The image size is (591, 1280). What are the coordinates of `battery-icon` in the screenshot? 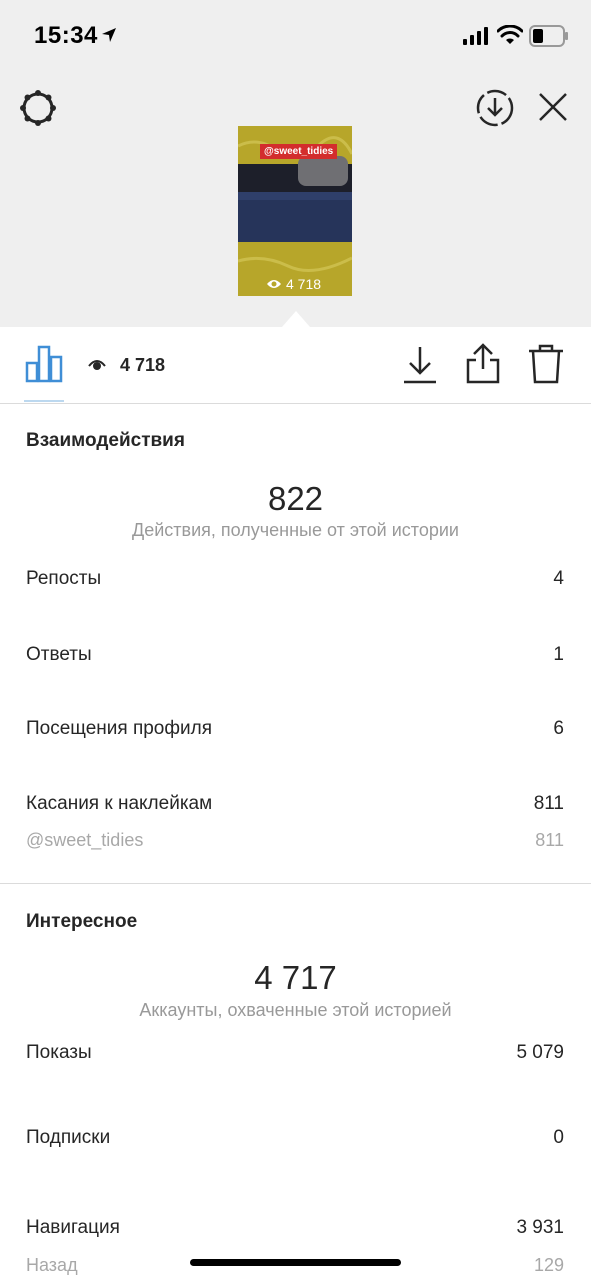 It's located at (548, 36).